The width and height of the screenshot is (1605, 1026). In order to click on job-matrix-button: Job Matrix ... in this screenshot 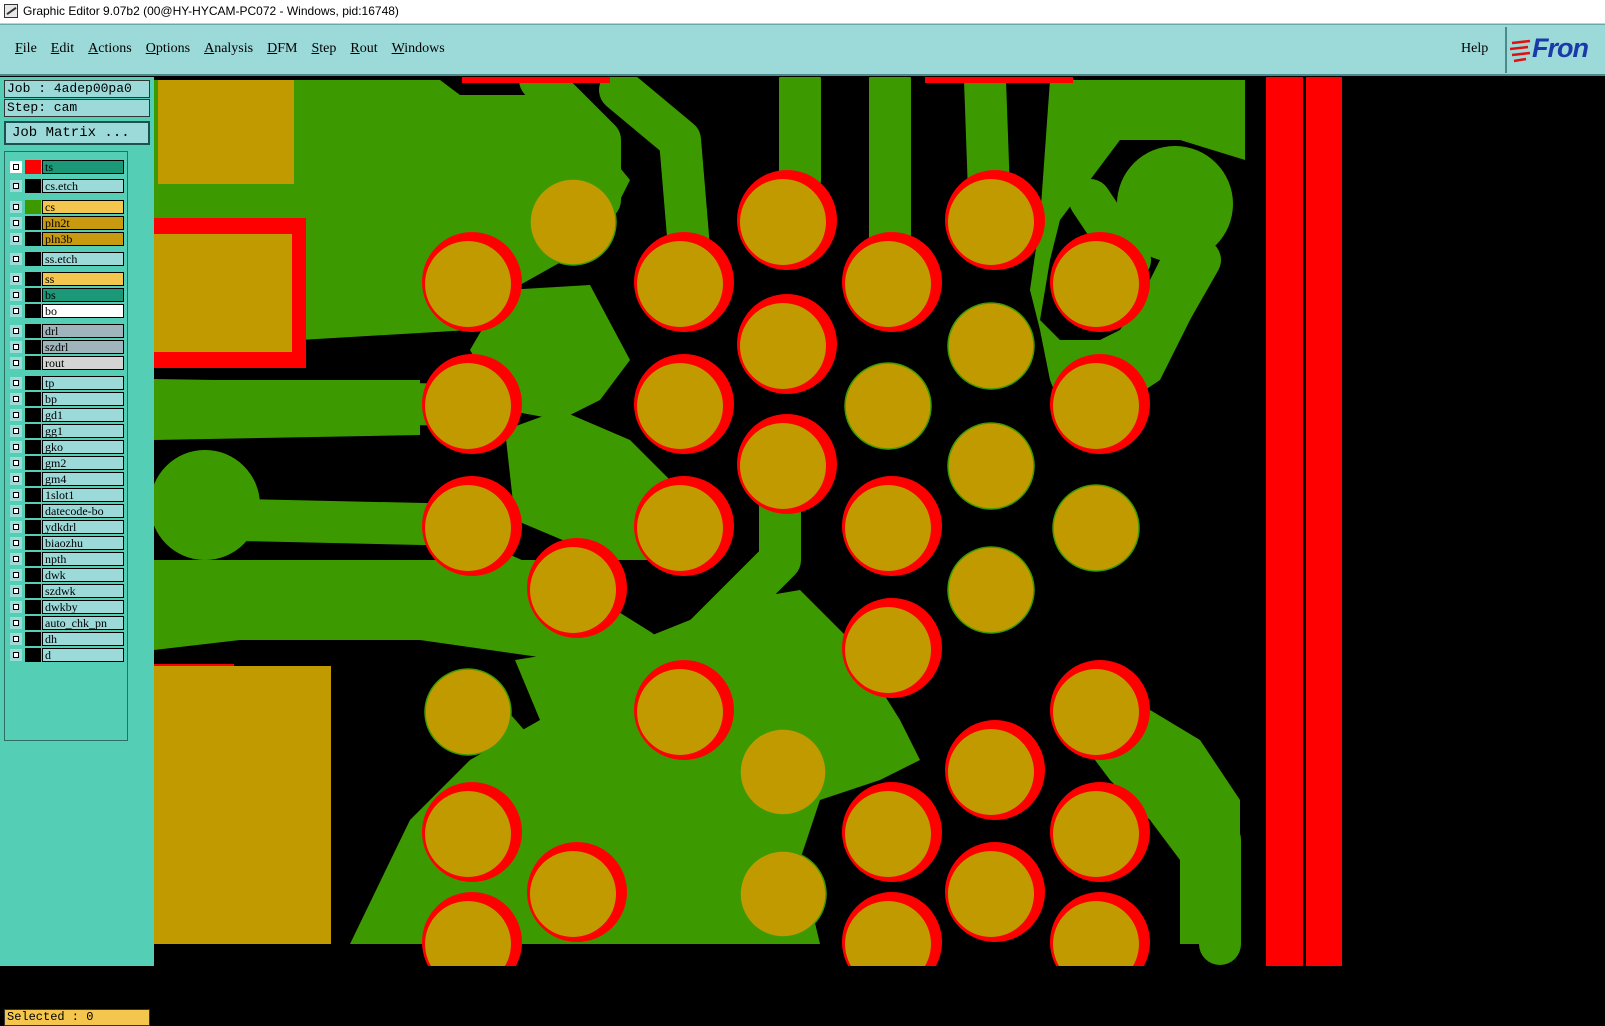, I will do `click(77, 133)`.